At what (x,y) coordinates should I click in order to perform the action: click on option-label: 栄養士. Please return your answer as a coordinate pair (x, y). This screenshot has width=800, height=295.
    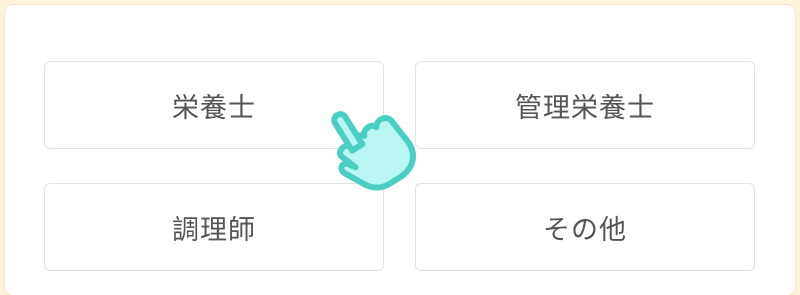
    Looking at the image, I should click on (214, 108).